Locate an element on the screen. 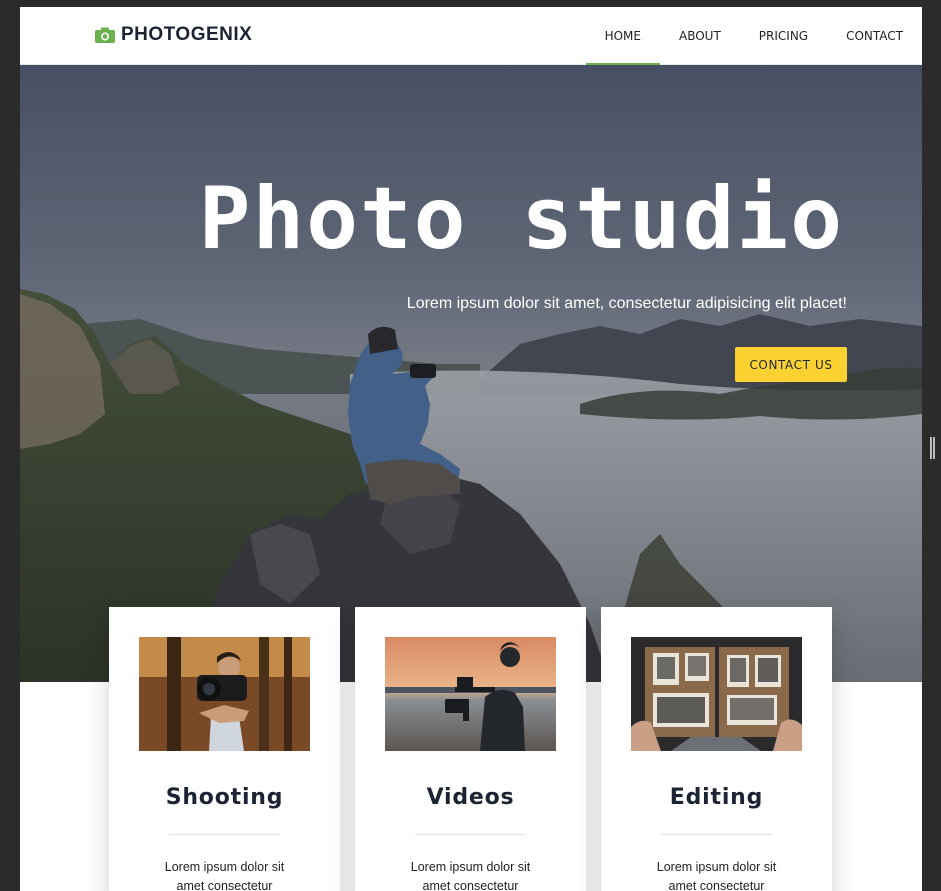  top-navbar: PHOTOGENIX HOME ABOUT PRICING CONTACT is located at coordinates (471, 36).